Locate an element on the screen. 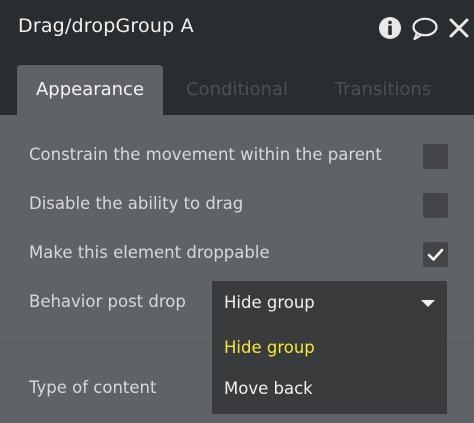 The height and width of the screenshot is (423, 474). behavior-post-drop-dropdown: Hide group is located at coordinates (329, 303).